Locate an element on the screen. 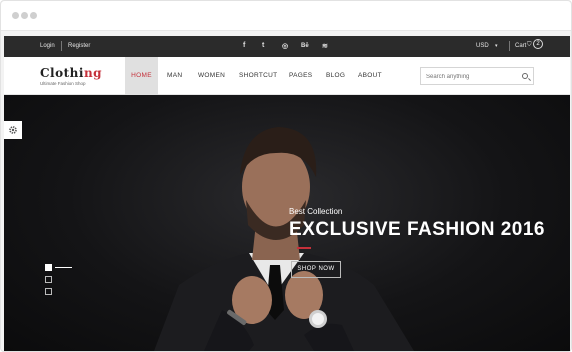  browser-titlebar is located at coordinates (286, 16).